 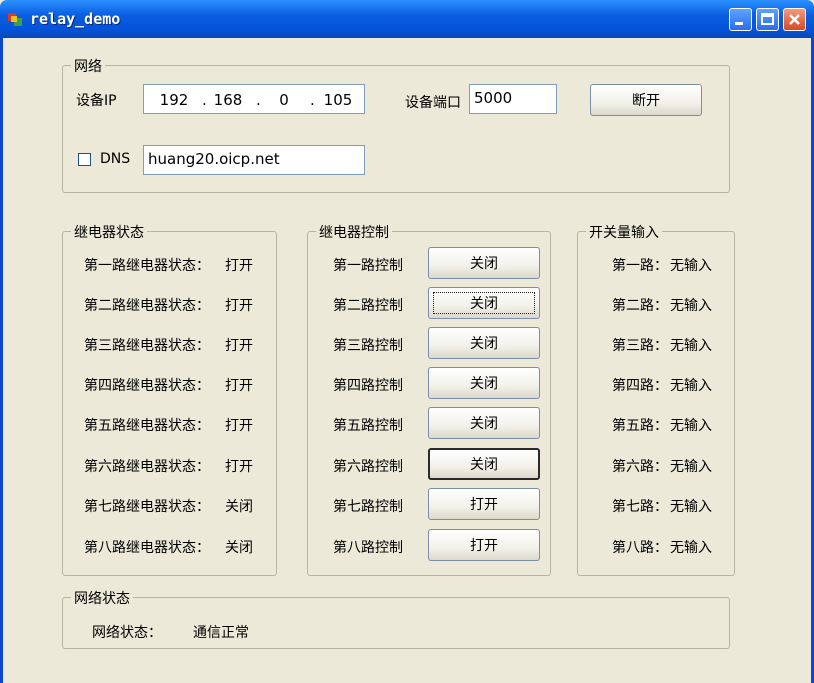 What do you see at coordinates (640, 346) in the screenshot?
I see `switch-input-label: 第三路：` at bounding box center [640, 346].